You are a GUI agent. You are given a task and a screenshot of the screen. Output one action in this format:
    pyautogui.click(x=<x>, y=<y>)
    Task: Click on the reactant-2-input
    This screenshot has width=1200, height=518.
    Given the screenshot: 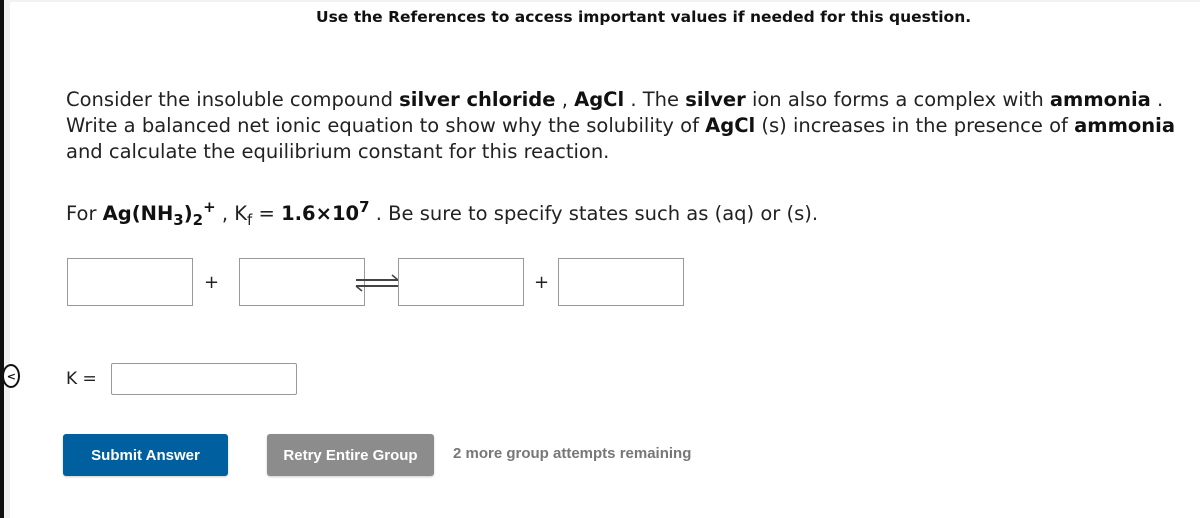 What is the action you would take?
    pyautogui.click(x=302, y=282)
    